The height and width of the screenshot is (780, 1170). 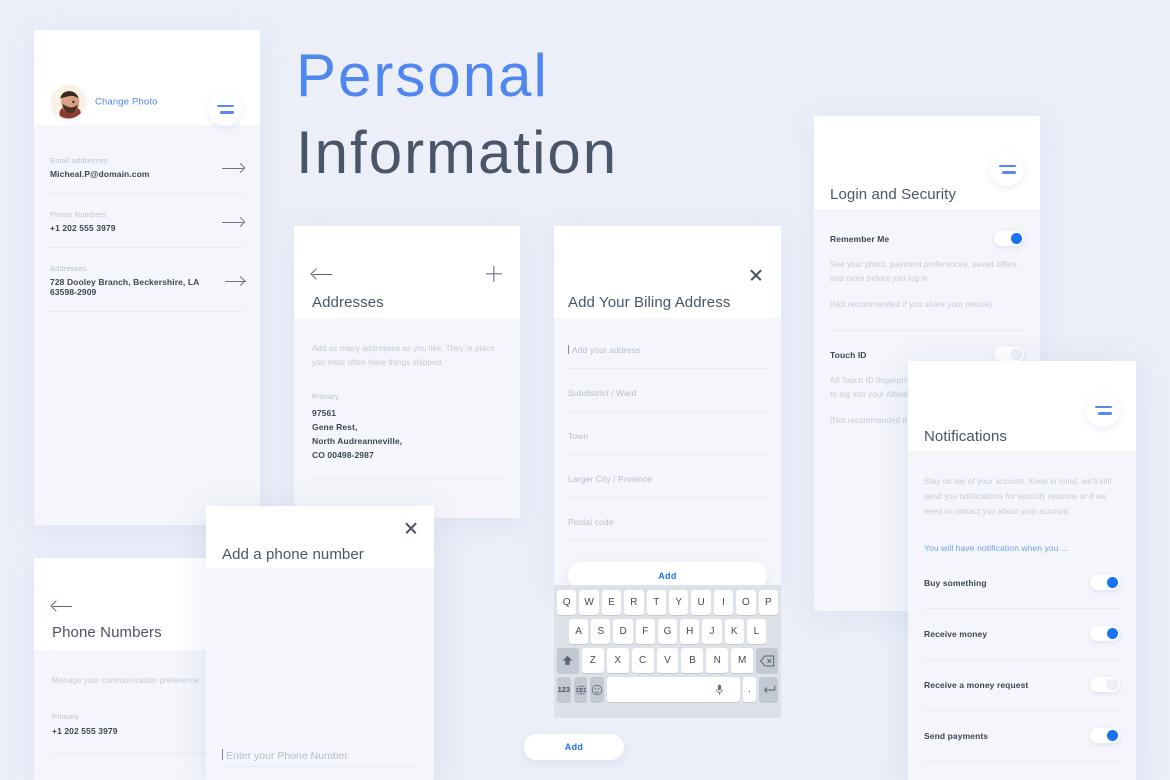 I want to click on profile-row-phone: Phone Numbers +1 202 555 3979, so click(x=147, y=220).